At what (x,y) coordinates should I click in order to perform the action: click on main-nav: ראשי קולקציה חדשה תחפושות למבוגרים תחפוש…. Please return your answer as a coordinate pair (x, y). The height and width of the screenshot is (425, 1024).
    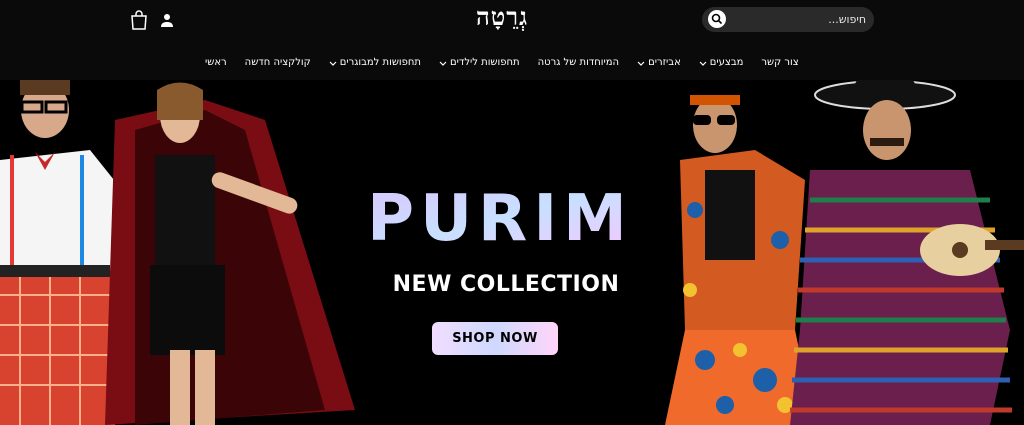
    Looking at the image, I should click on (502, 62).